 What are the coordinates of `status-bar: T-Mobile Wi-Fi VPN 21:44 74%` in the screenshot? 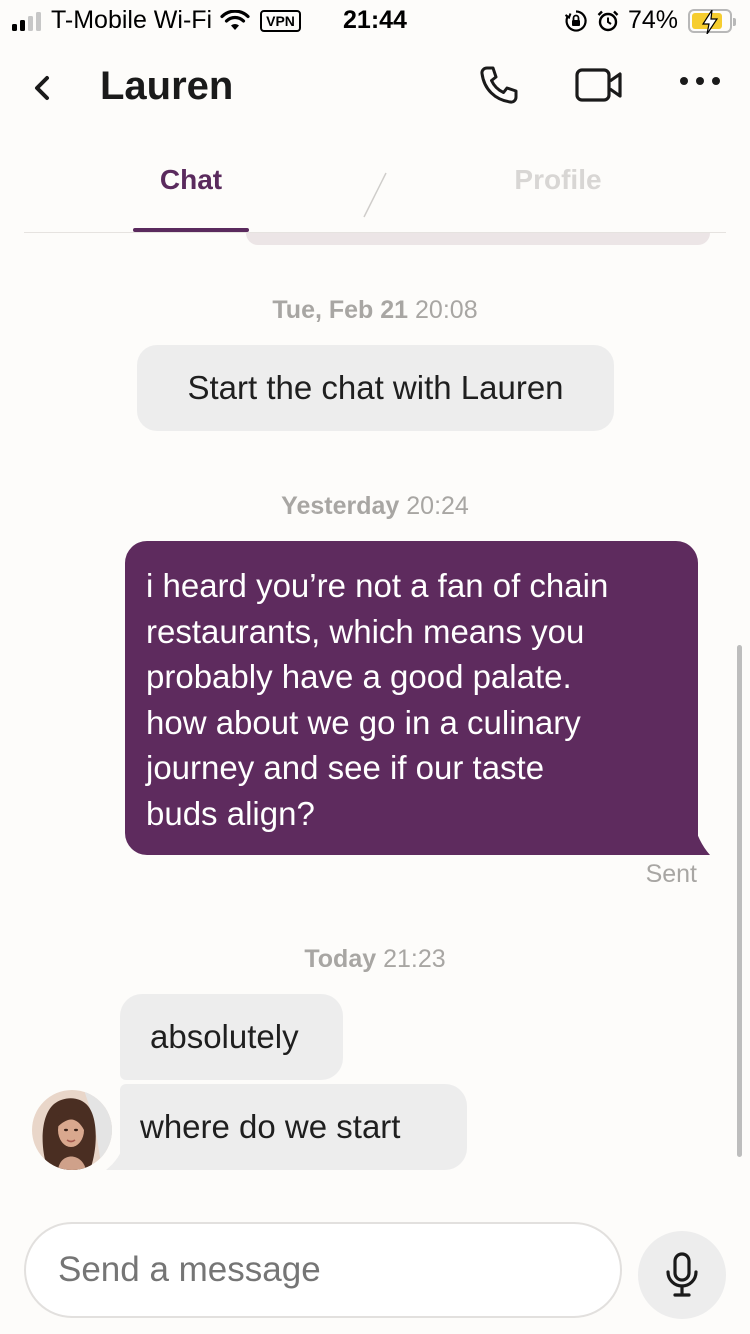 It's located at (375, 21).